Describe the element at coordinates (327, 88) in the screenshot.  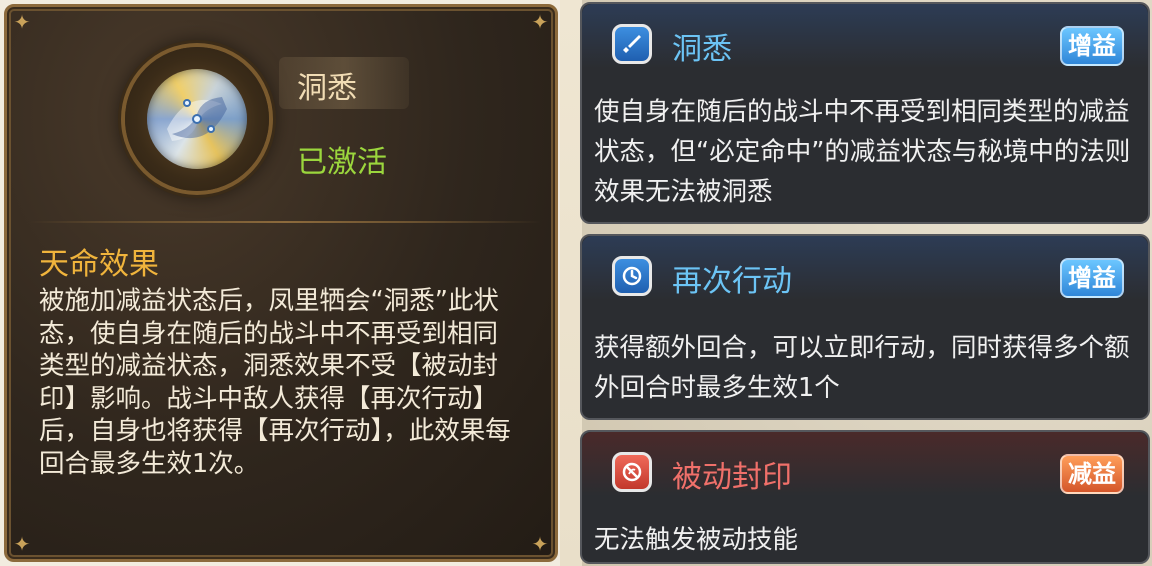
I see `skill-name: 洞悉` at that location.